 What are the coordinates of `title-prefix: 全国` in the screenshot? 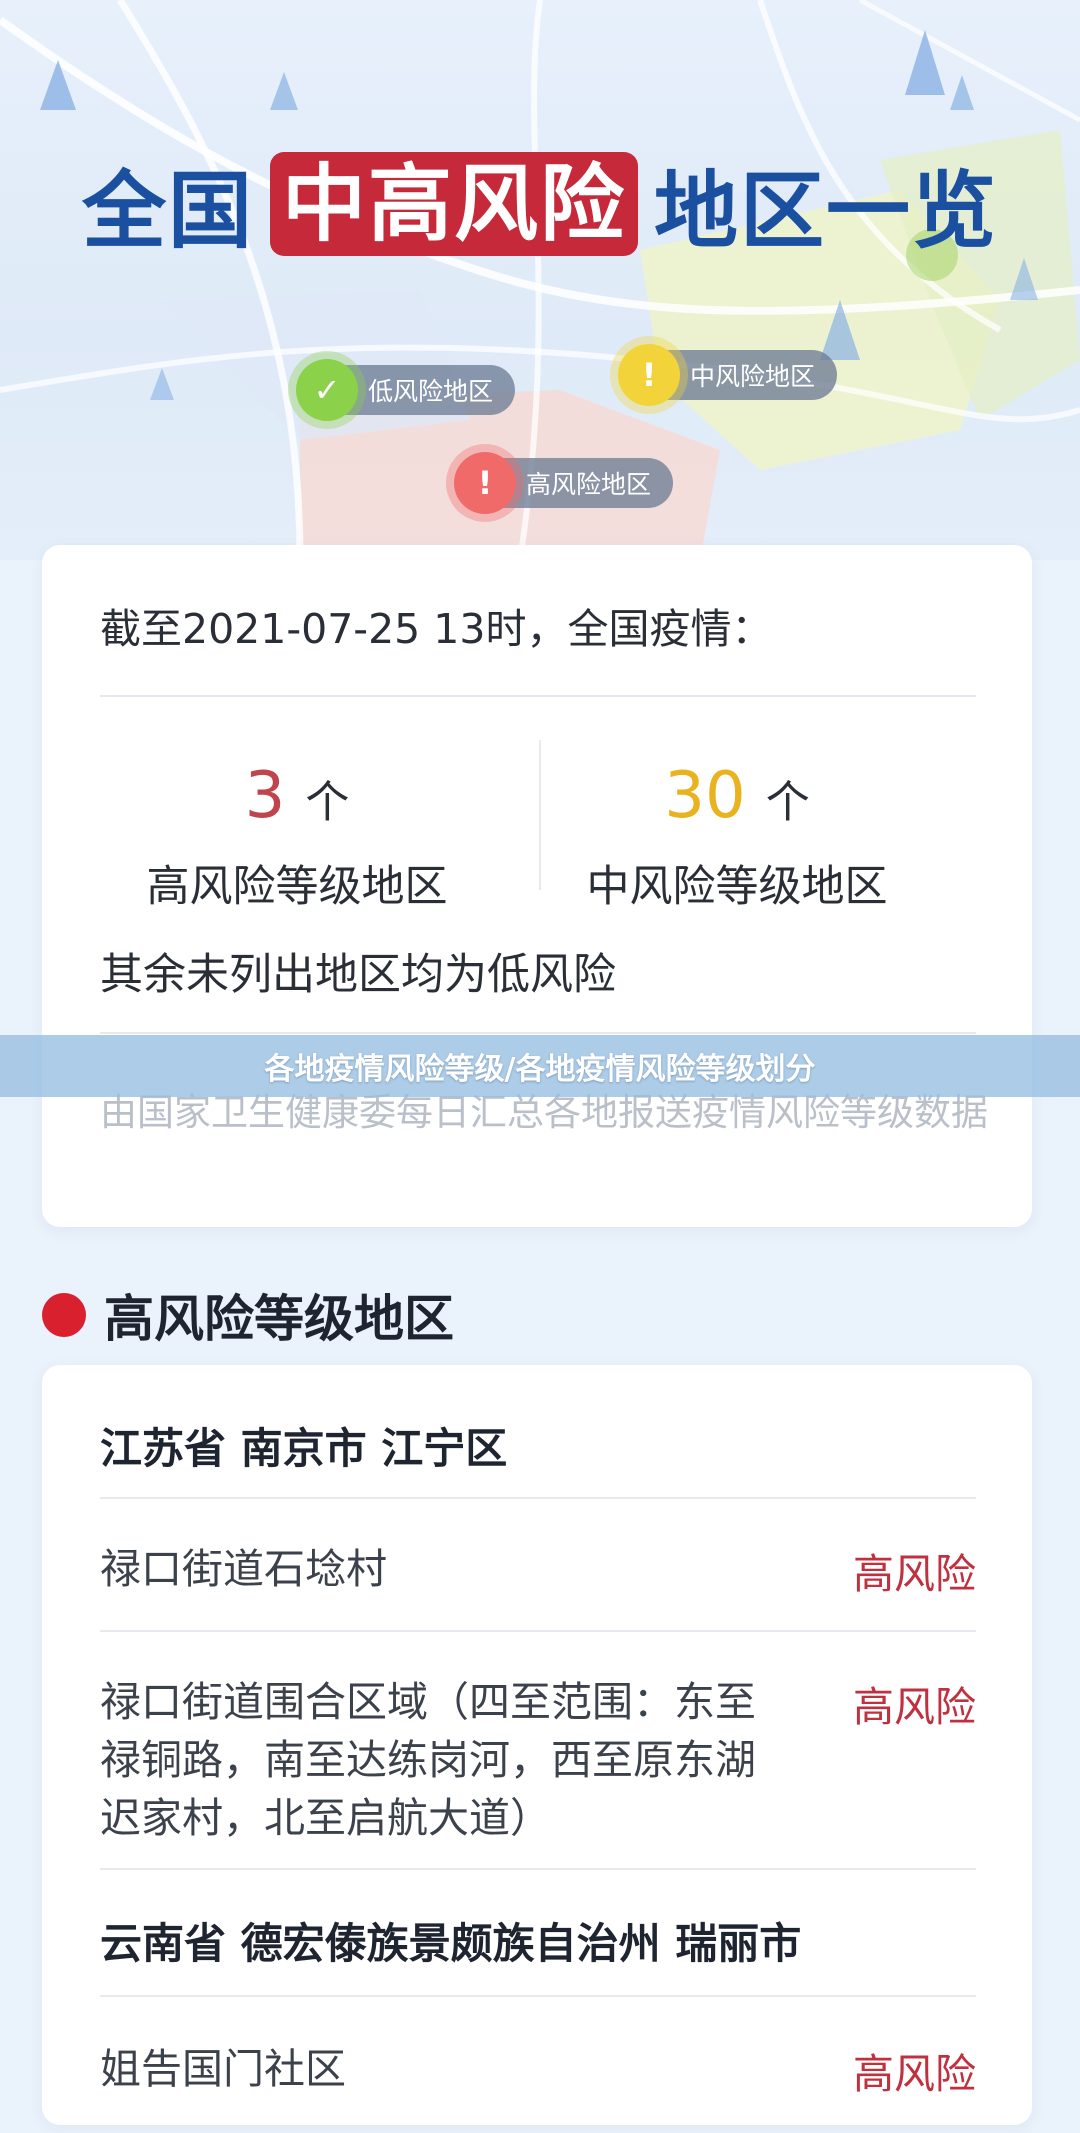 It's located at (167, 210).